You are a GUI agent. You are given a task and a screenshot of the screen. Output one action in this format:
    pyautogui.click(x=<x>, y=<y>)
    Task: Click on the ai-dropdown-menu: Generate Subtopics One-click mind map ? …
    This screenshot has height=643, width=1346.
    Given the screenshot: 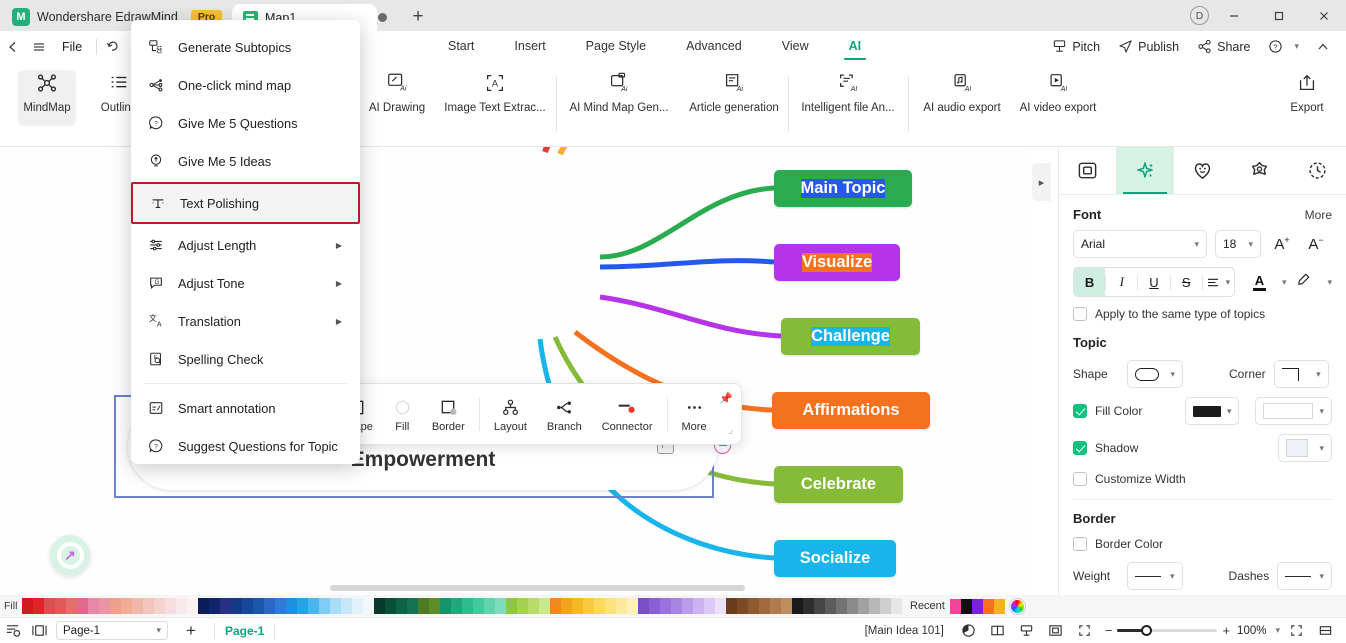 What is the action you would take?
    pyautogui.click(x=245, y=242)
    